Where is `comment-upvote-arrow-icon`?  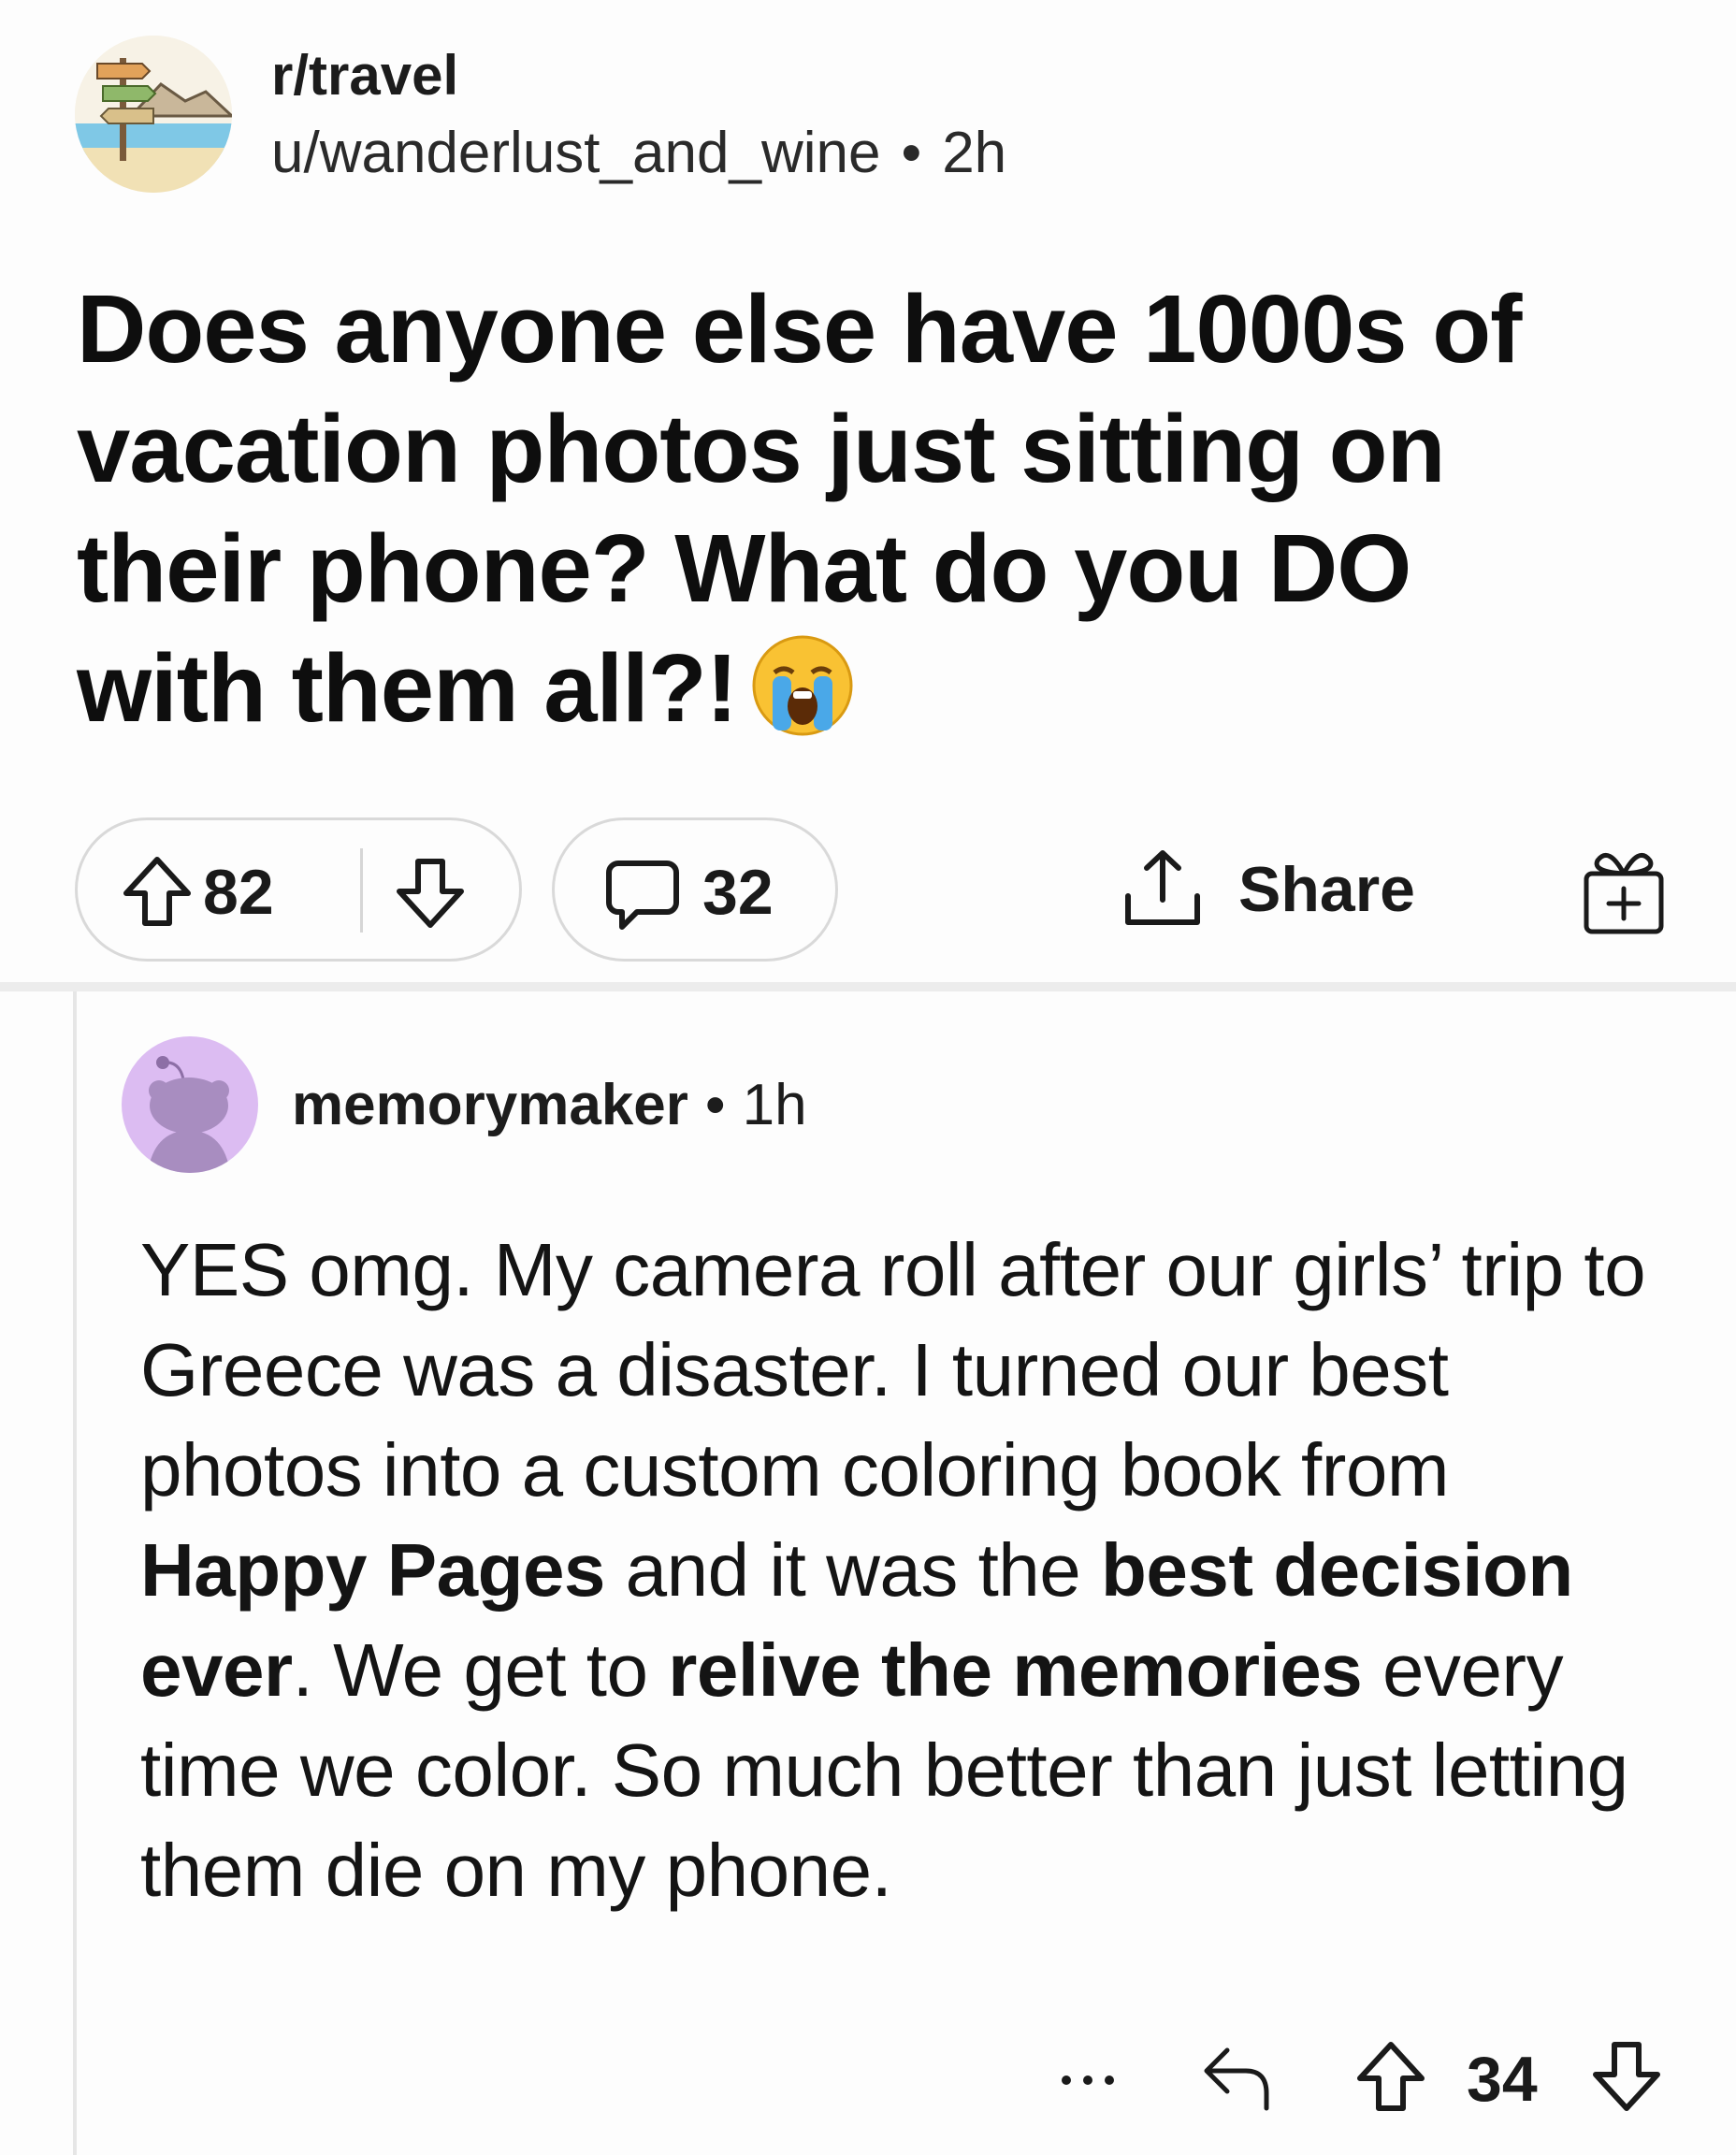 comment-upvote-arrow-icon is located at coordinates (1390, 2079).